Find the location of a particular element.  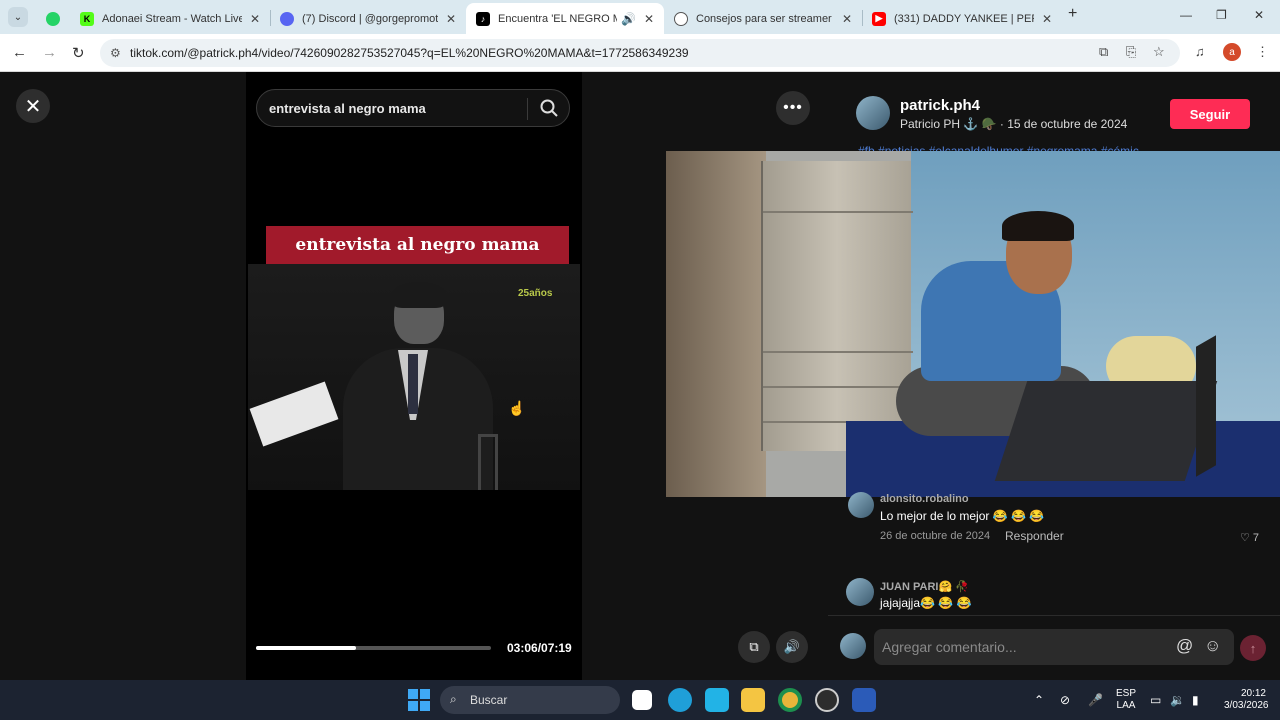

bookmark-star-icon: ☆ is located at coordinates (1159, 52).